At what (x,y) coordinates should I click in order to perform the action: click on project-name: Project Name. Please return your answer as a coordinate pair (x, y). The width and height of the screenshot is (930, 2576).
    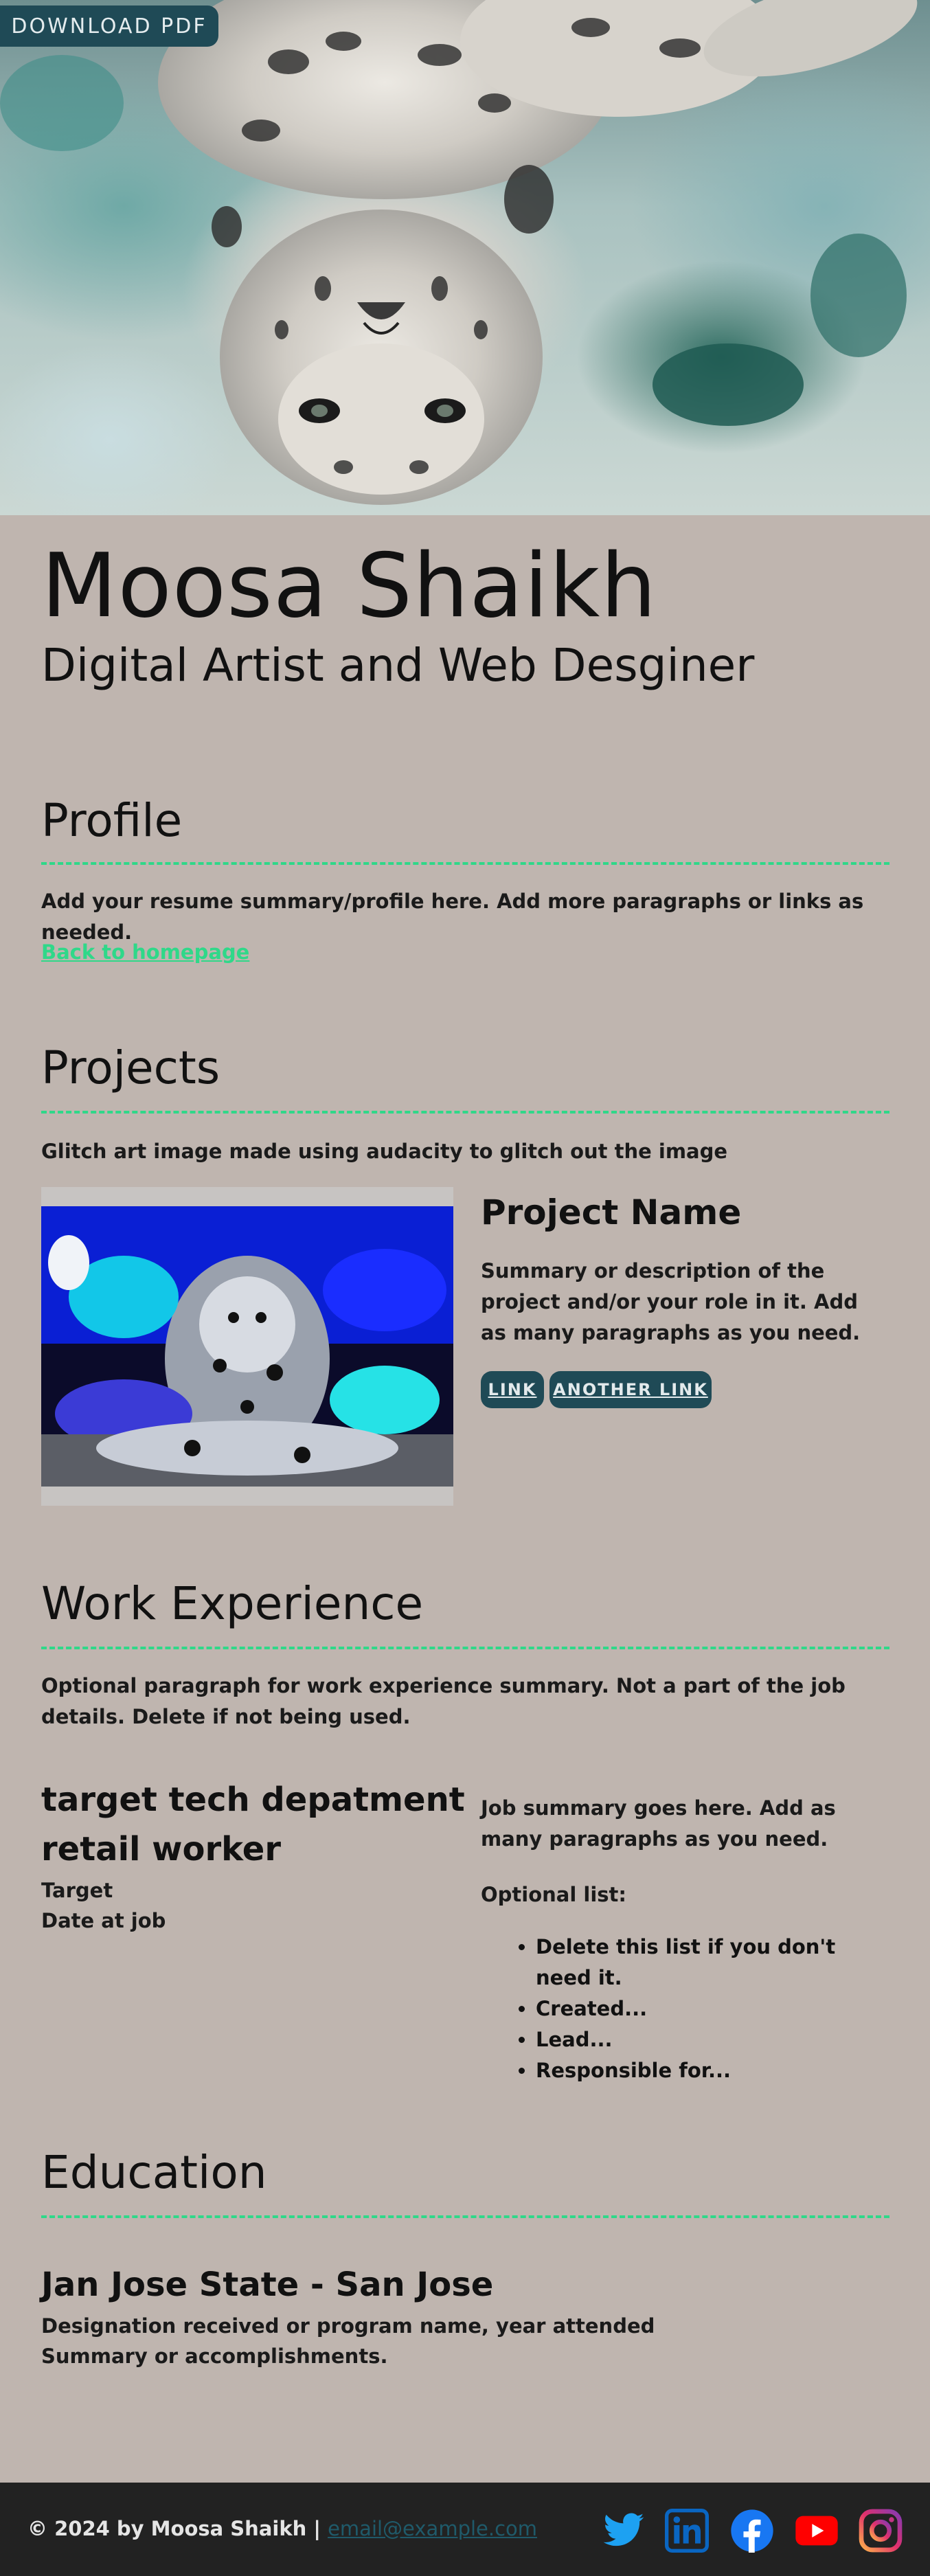
    Looking at the image, I should click on (611, 1212).